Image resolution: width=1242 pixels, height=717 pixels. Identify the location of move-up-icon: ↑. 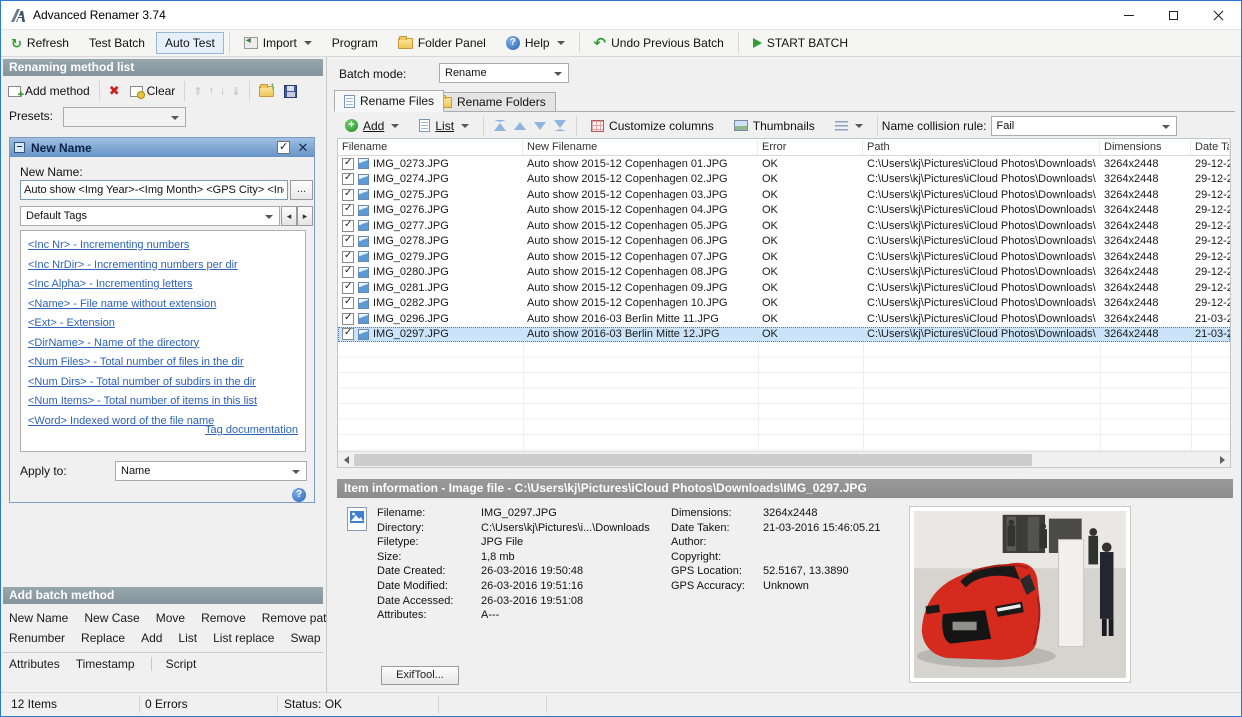
(212, 91).